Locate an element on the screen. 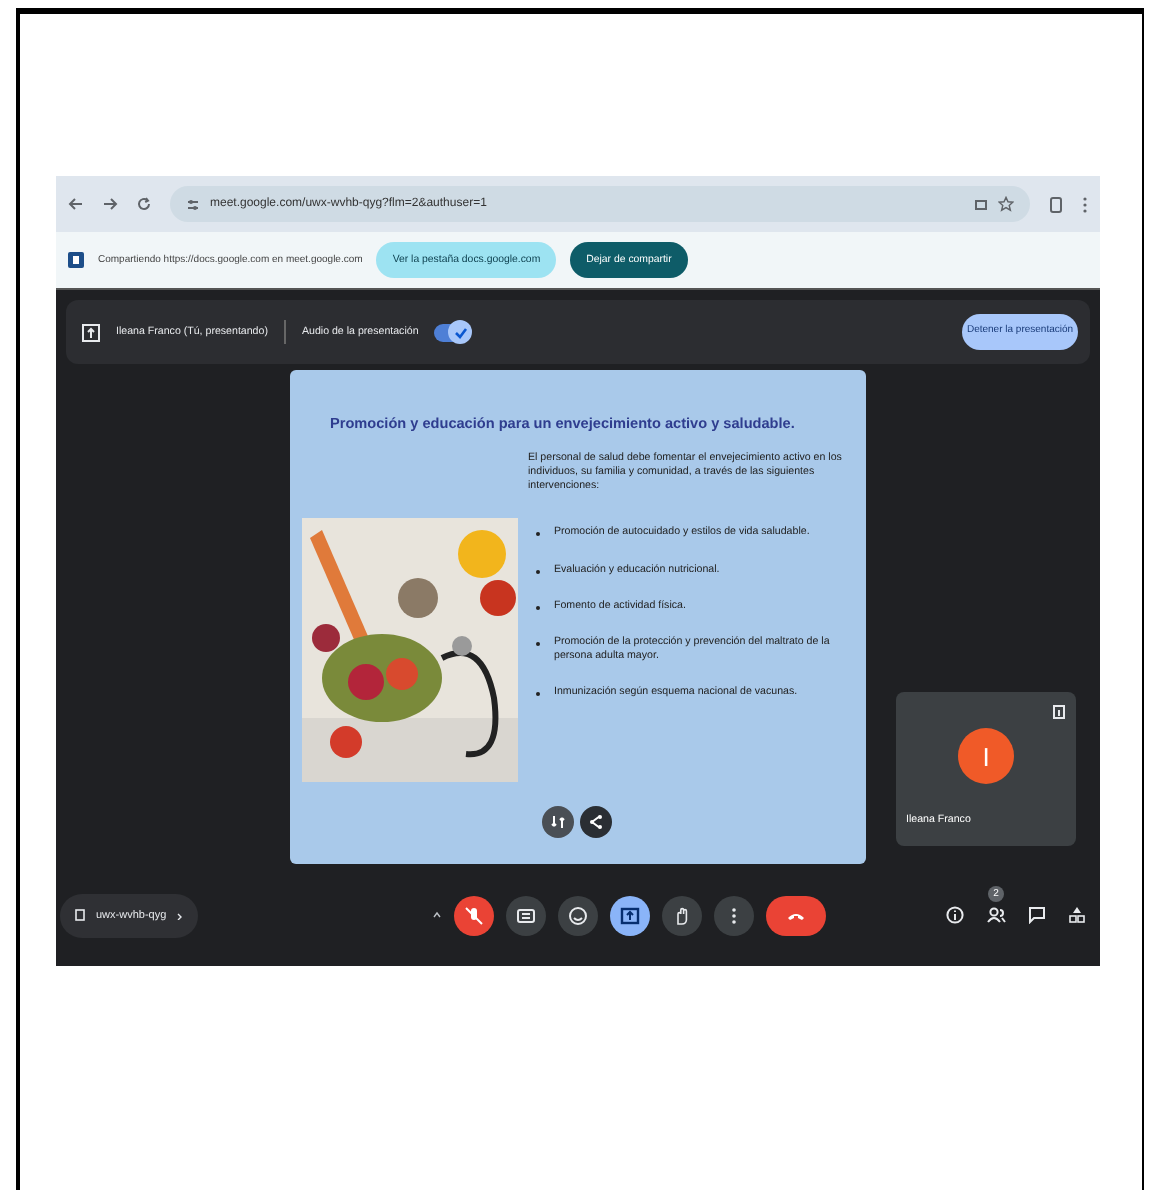 Image resolution: width=1152 pixels, height=1190 pixels. share-screen-icon is located at coordinates (76, 260).